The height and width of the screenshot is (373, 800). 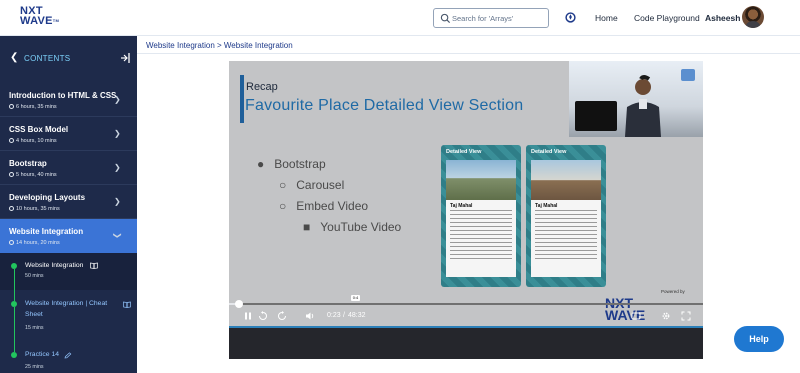 What do you see at coordinates (570, 17) in the screenshot?
I see `streak-icon` at bounding box center [570, 17].